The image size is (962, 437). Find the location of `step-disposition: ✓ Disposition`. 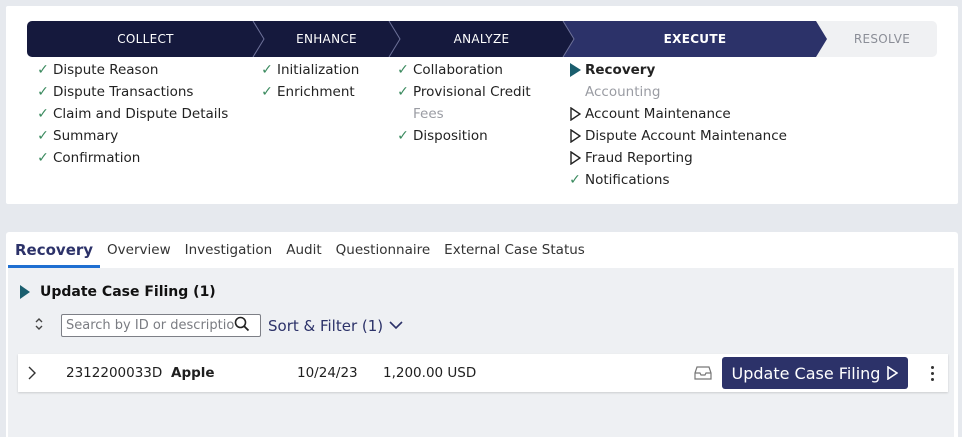

step-disposition: ✓ Disposition is located at coordinates (462, 136).